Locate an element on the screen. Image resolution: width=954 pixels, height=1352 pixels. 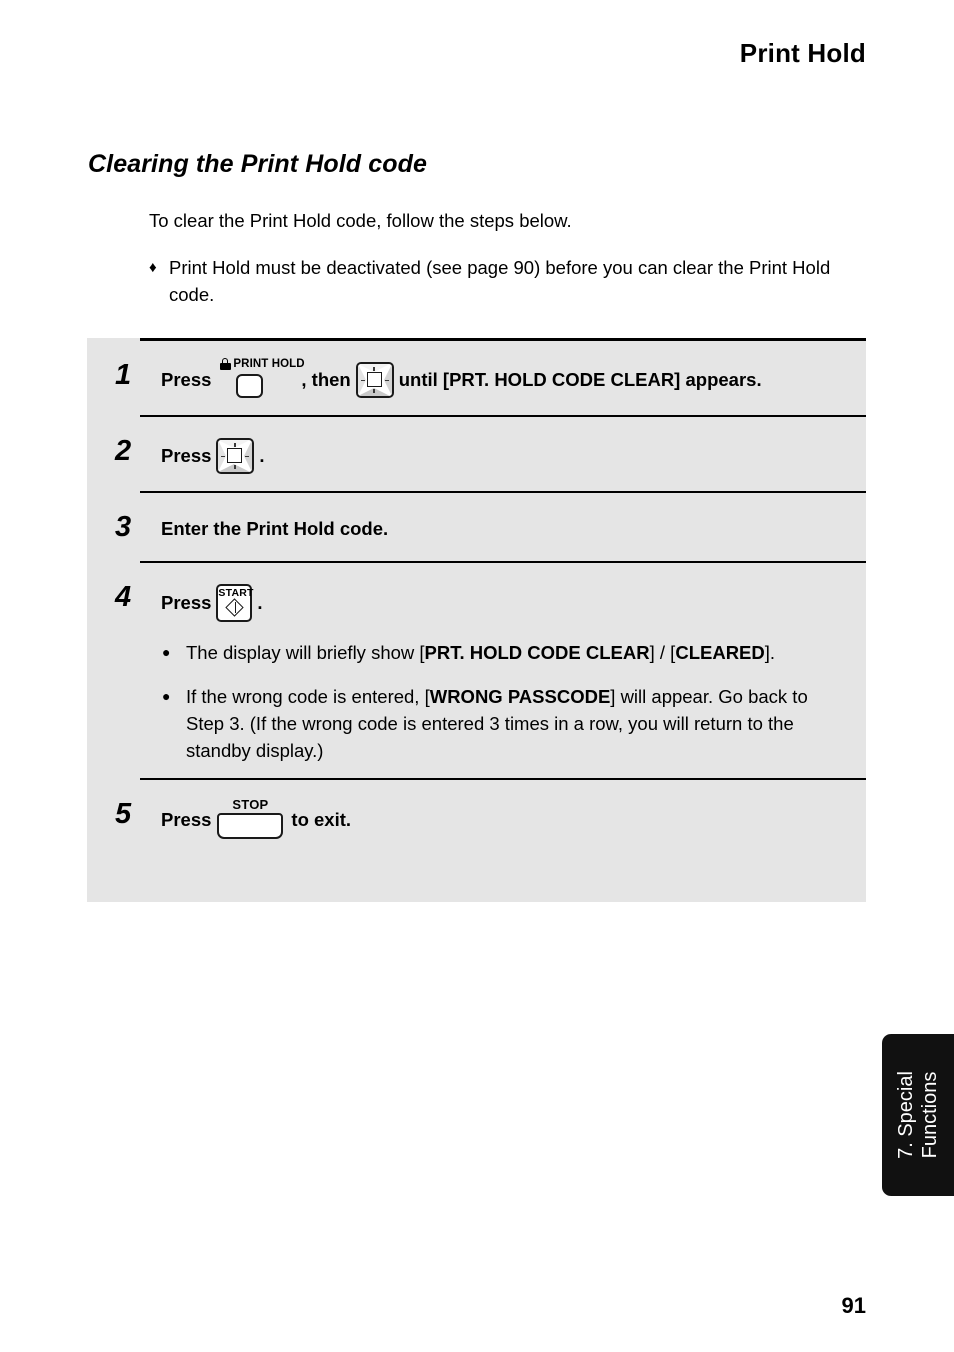
step-4: 4 Press START . is located at coordinates (476, 601).